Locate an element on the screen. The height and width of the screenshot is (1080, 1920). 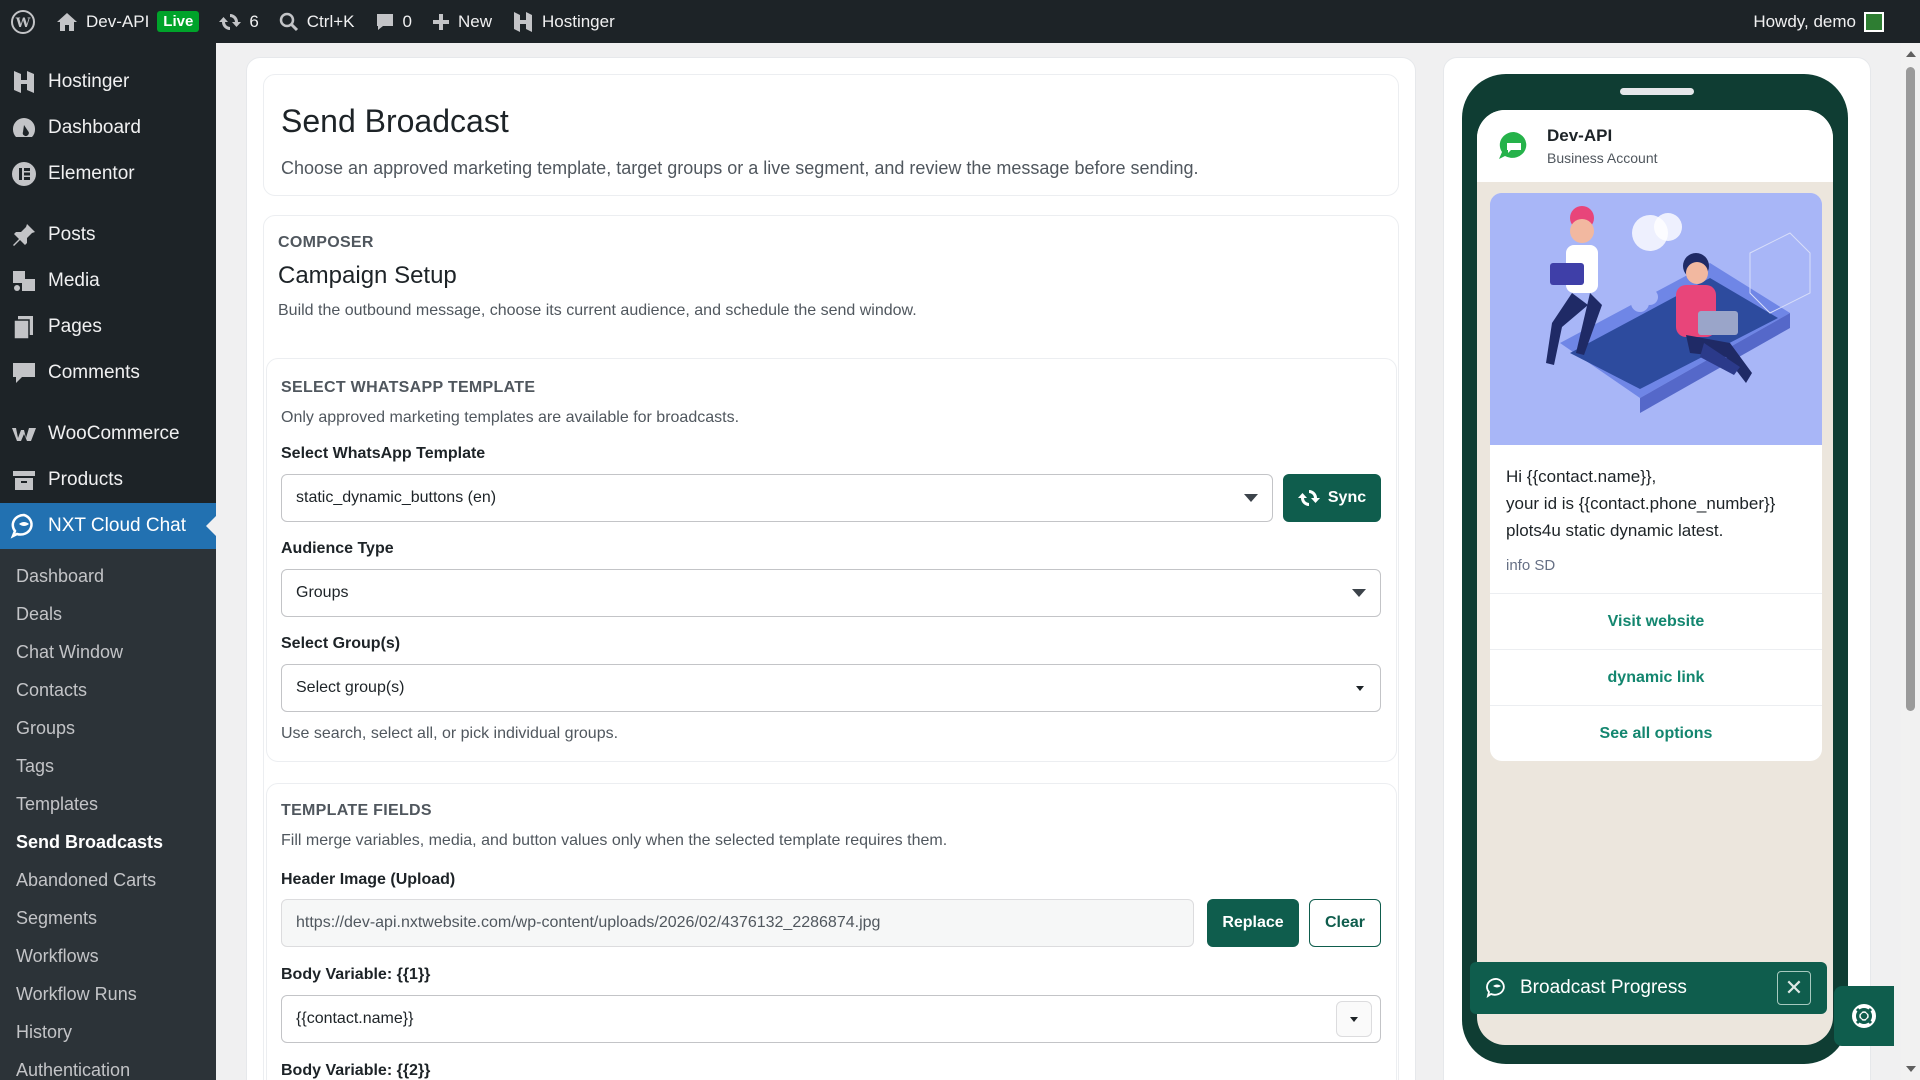
submenu-item-groups: Groups is located at coordinates (108, 728).